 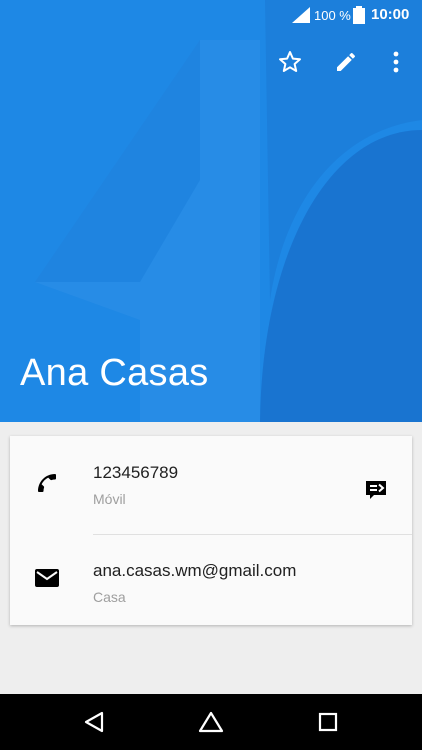 I want to click on email-row: ana.casas.wm@gmail.com Casa, so click(x=211, y=583).